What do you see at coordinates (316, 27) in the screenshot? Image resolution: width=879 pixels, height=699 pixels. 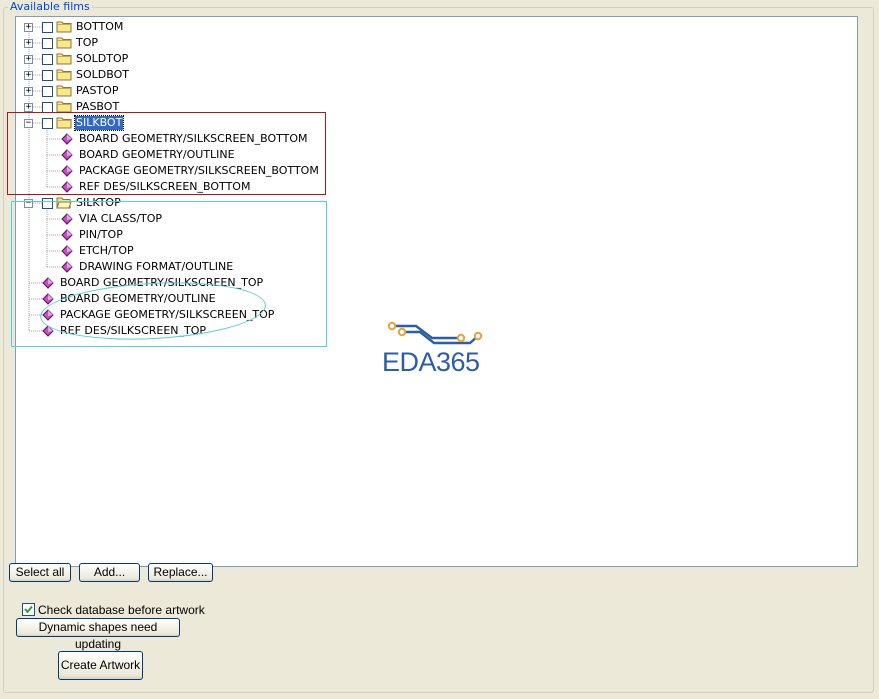 I see `film-item-bottom: + BOTTOM` at bounding box center [316, 27].